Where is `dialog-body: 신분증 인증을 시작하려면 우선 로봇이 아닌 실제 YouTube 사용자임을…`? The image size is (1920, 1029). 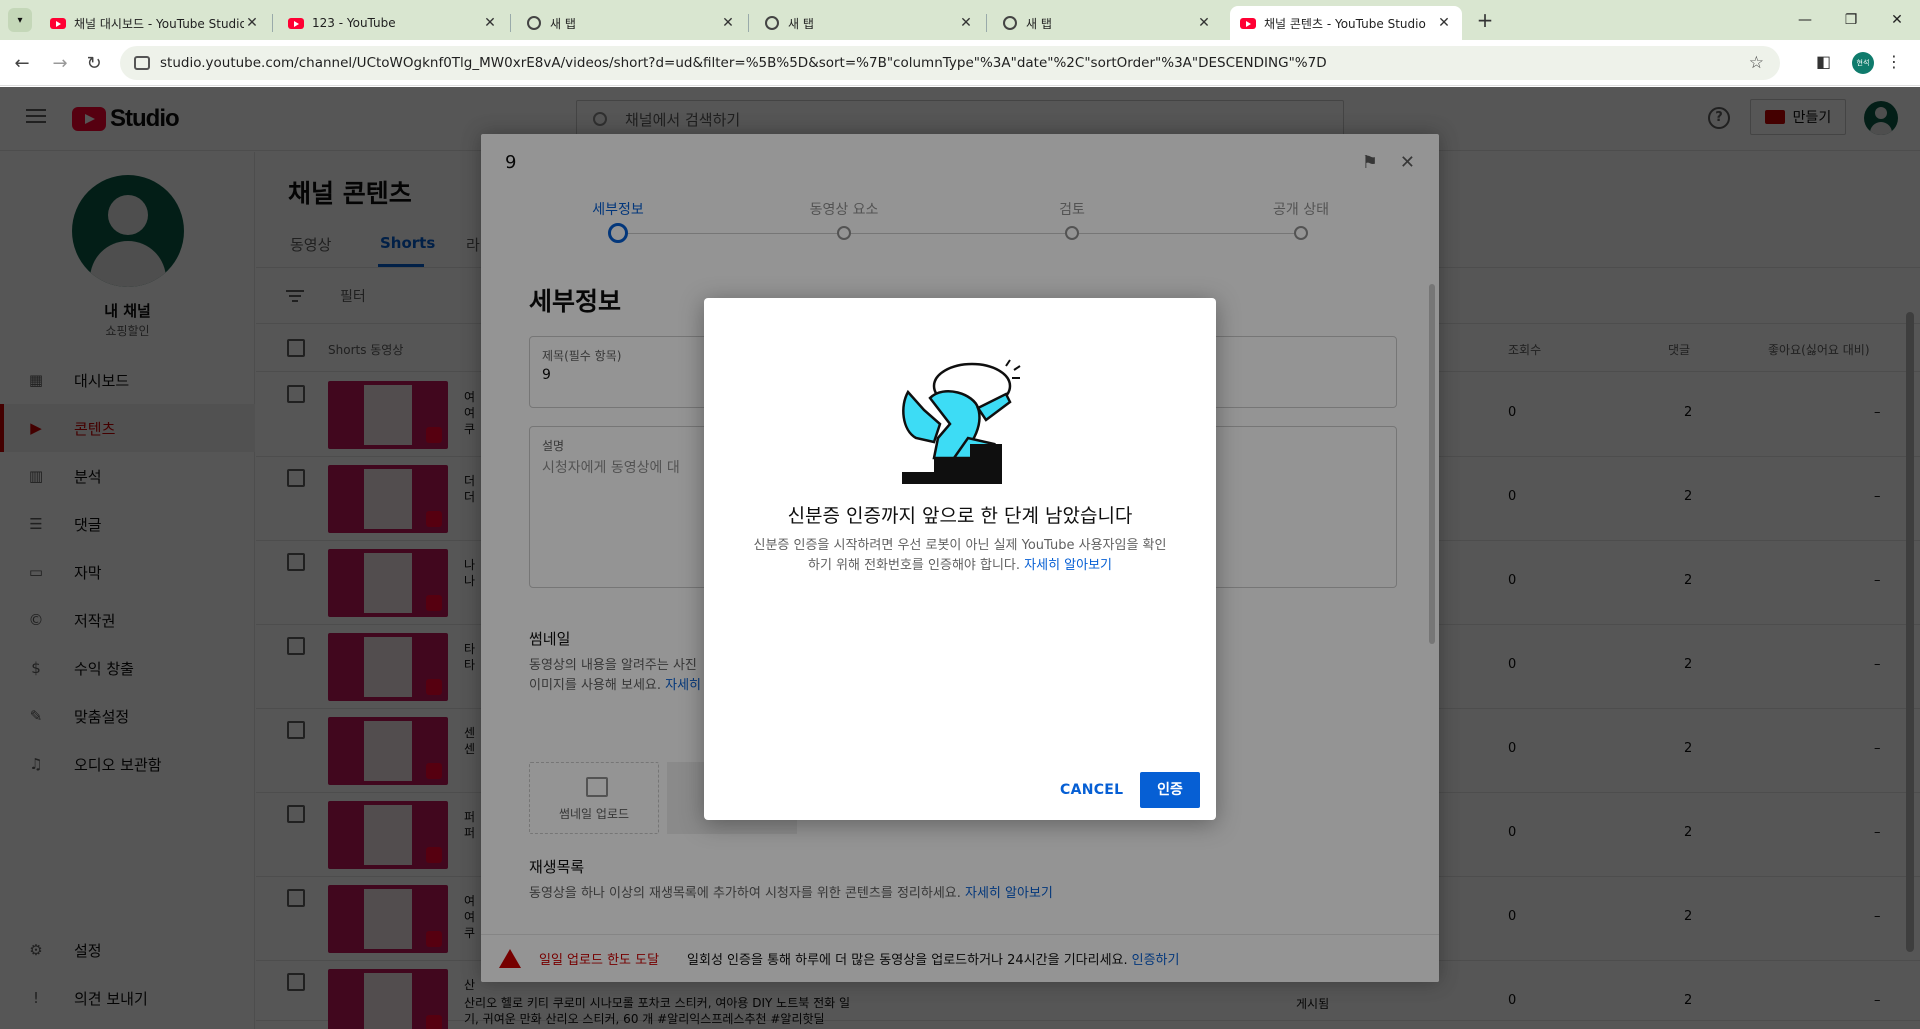 dialog-body: 신분증 인증을 시작하려면 우선 로봇이 아닌 실제 YouTube 사용자임을… is located at coordinates (960, 556).